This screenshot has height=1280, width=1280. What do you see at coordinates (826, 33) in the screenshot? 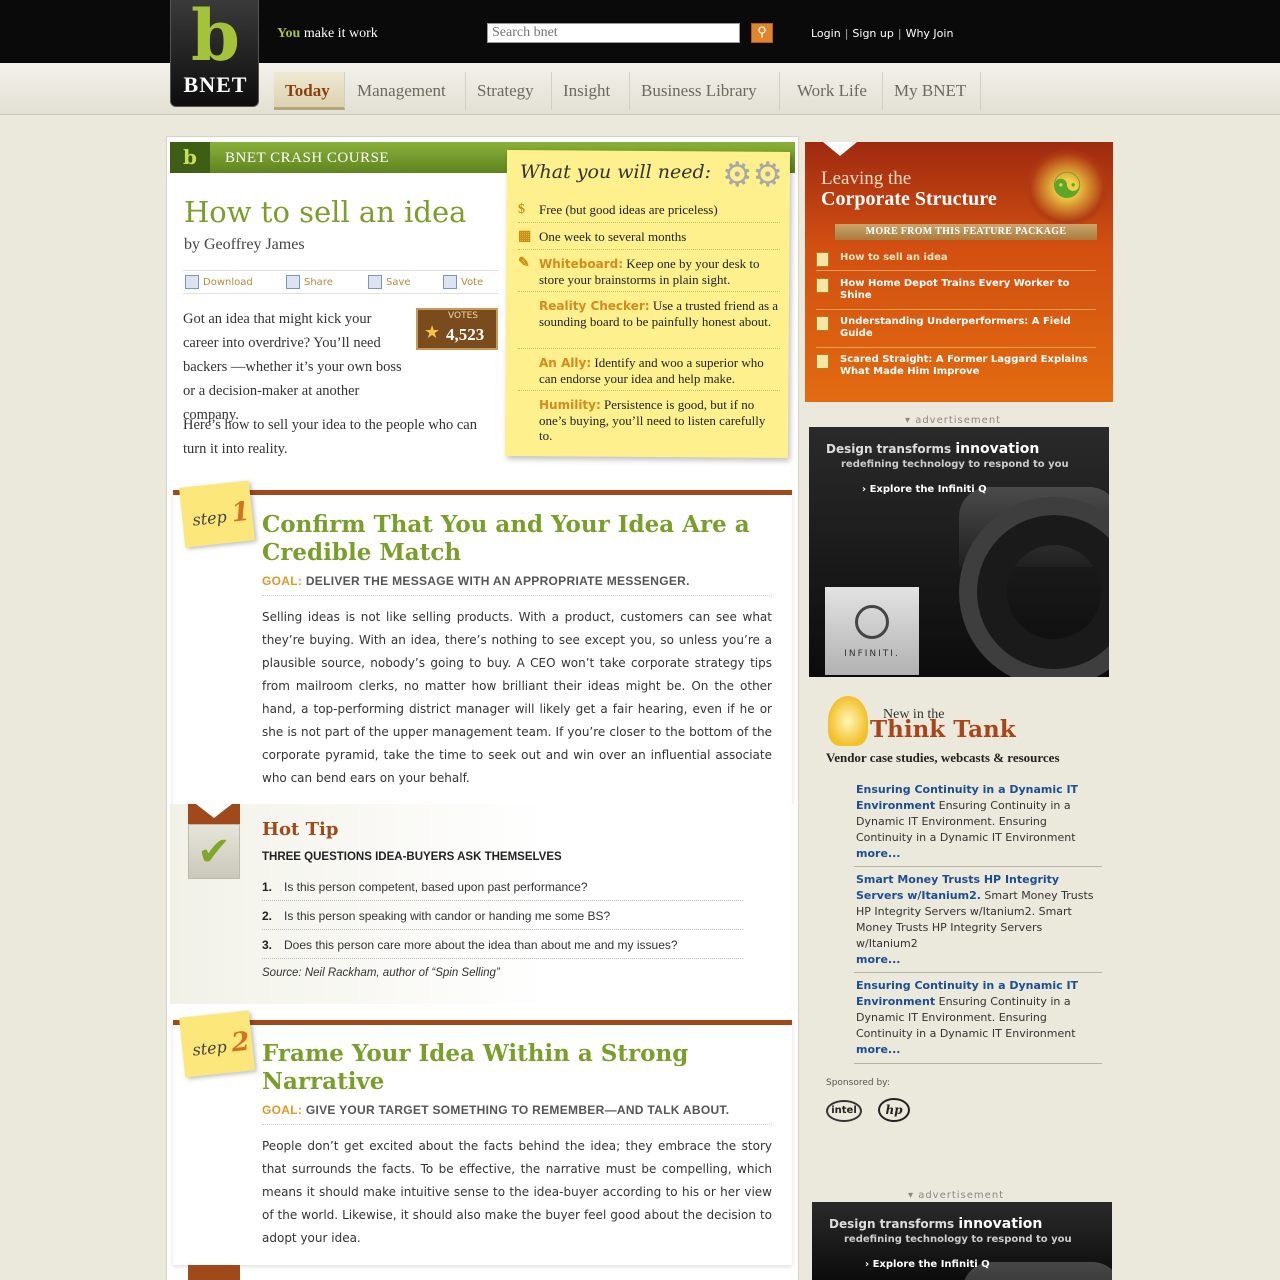
I see `login-link: Login` at bounding box center [826, 33].